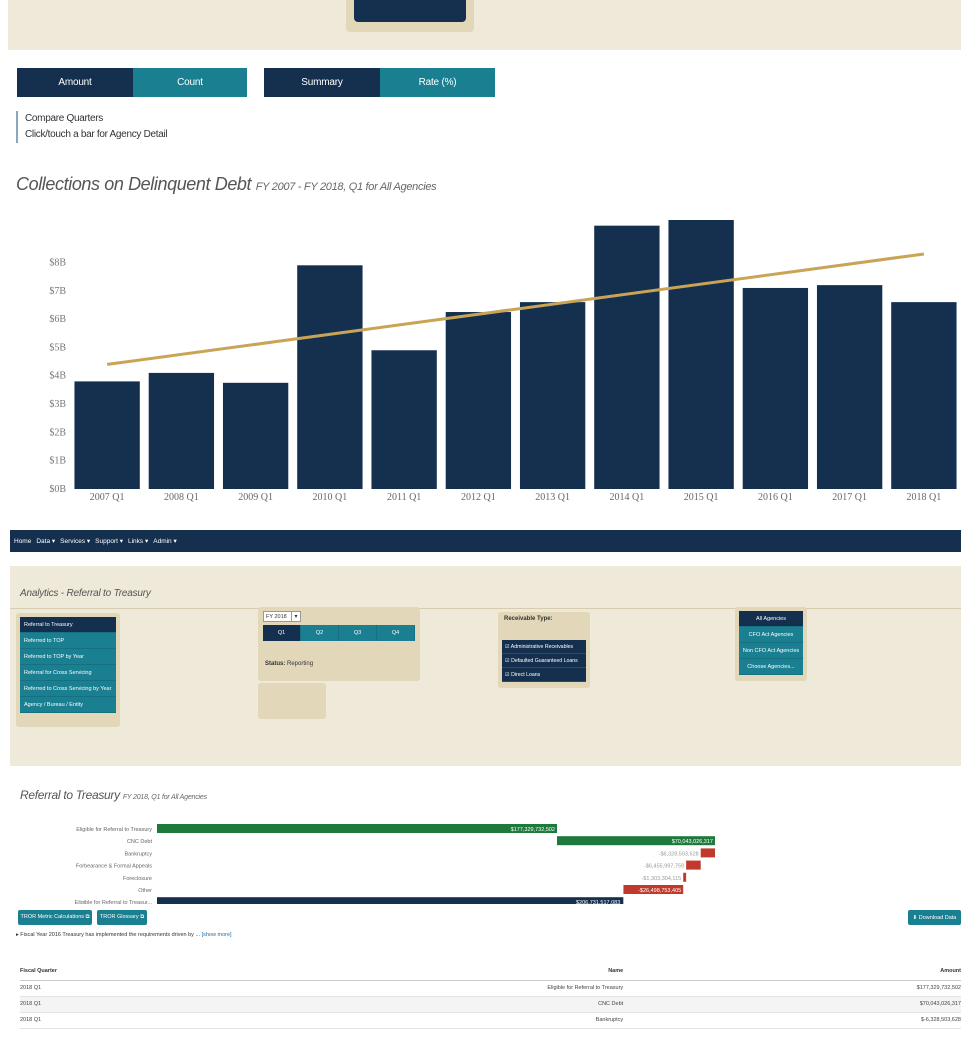 The height and width of the screenshot is (1044, 961). What do you see at coordinates (771, 619) in the screenshot?
I see `agency-all: All Agencies` at bounding box center [771, 619].